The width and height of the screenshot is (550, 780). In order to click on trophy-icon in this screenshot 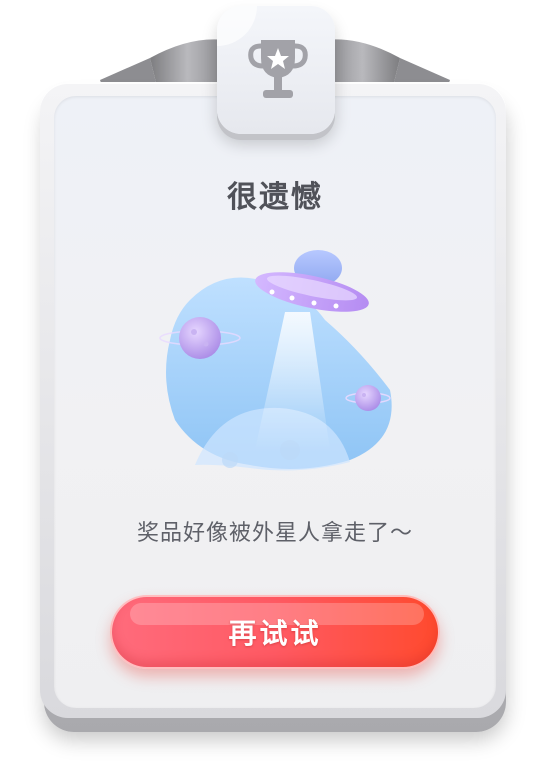, I will do `click(278, 69)`.